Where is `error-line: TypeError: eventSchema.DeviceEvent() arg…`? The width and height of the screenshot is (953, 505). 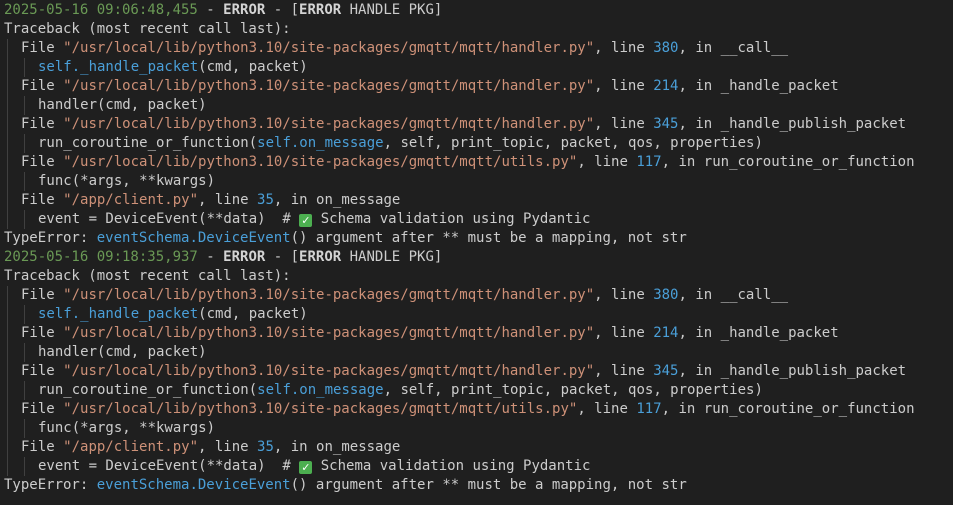 error-line: TypeError: eventSchema.DeviceEvent() arg… is located at coordinates (478, 485).